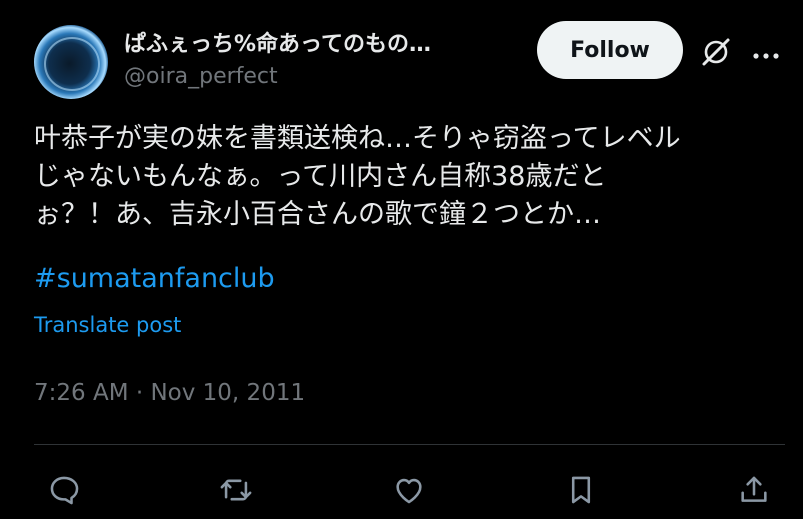  Describe the element at coordinates (201, 76) in the screenshot. I see `author-handle: @oira_perfect` at that location.